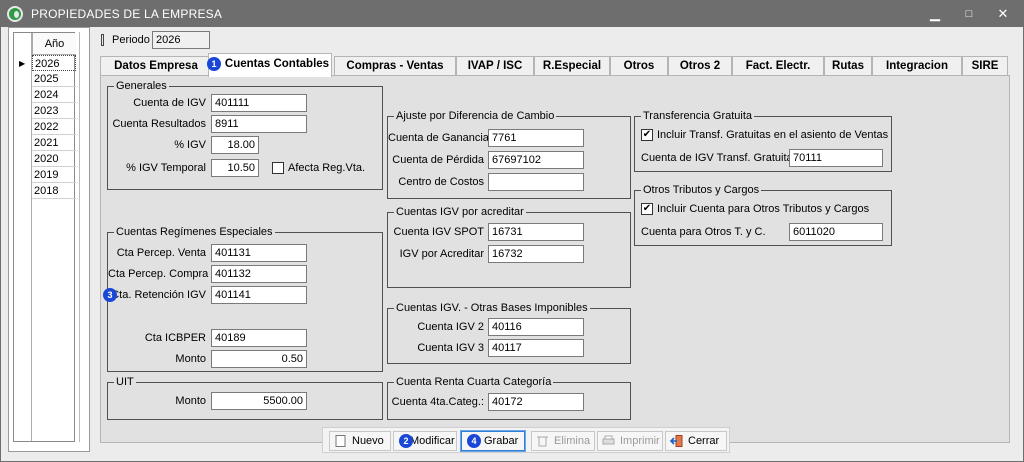  I want to click on tab-otros: Otros, so click(639, 66).